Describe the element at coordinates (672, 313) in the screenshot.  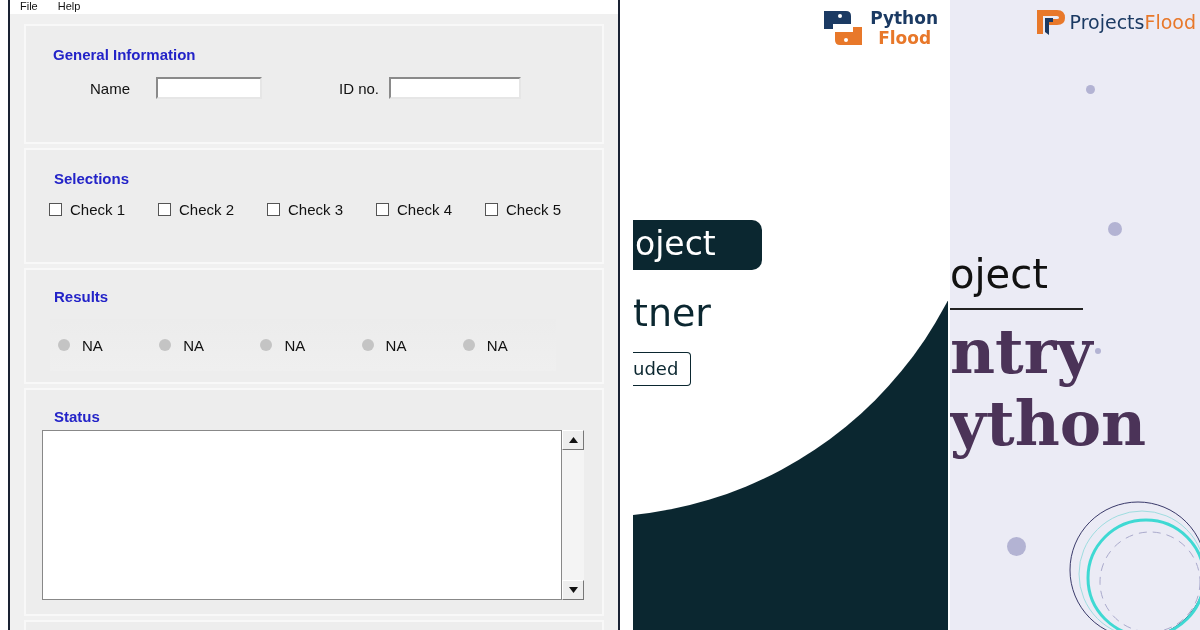
I see `banner-heading: tner` at that location.